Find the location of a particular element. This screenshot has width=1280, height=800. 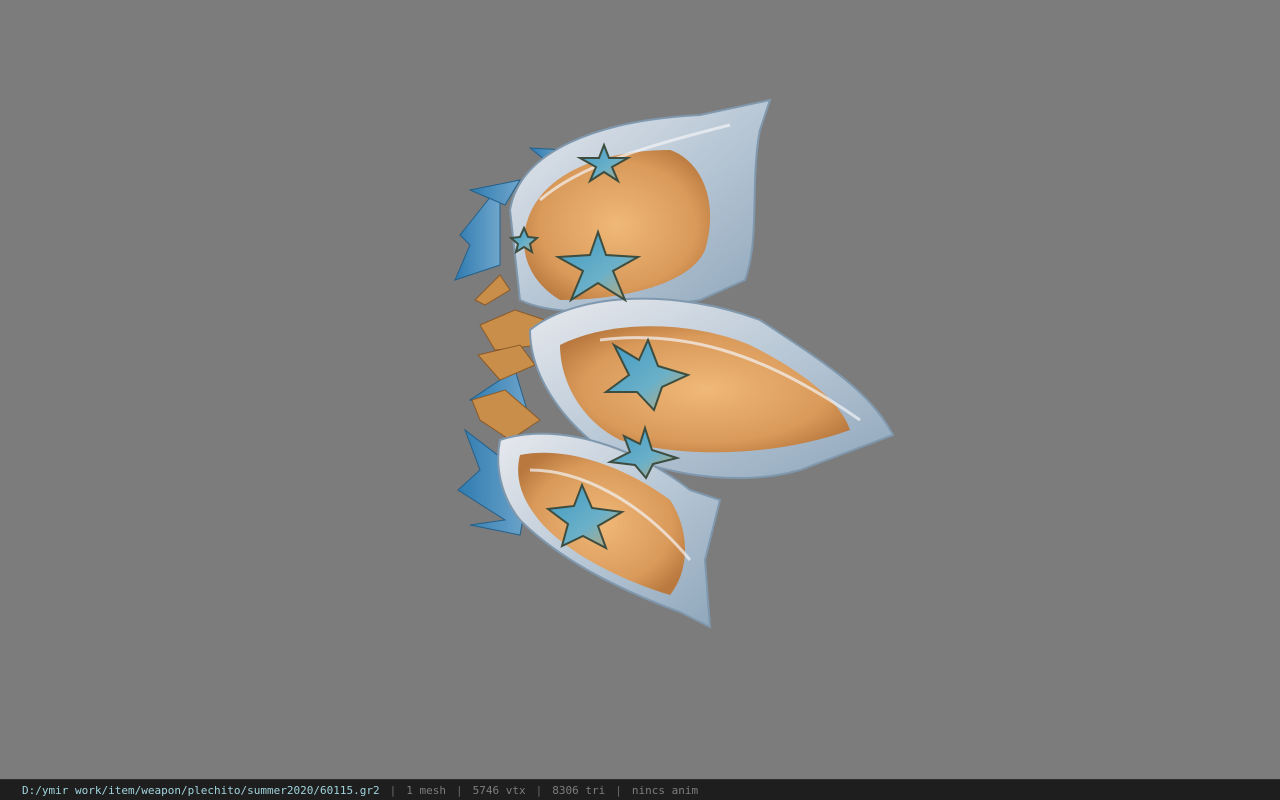

mesh-count: 1 mesh is located at coordinates (426, 790).